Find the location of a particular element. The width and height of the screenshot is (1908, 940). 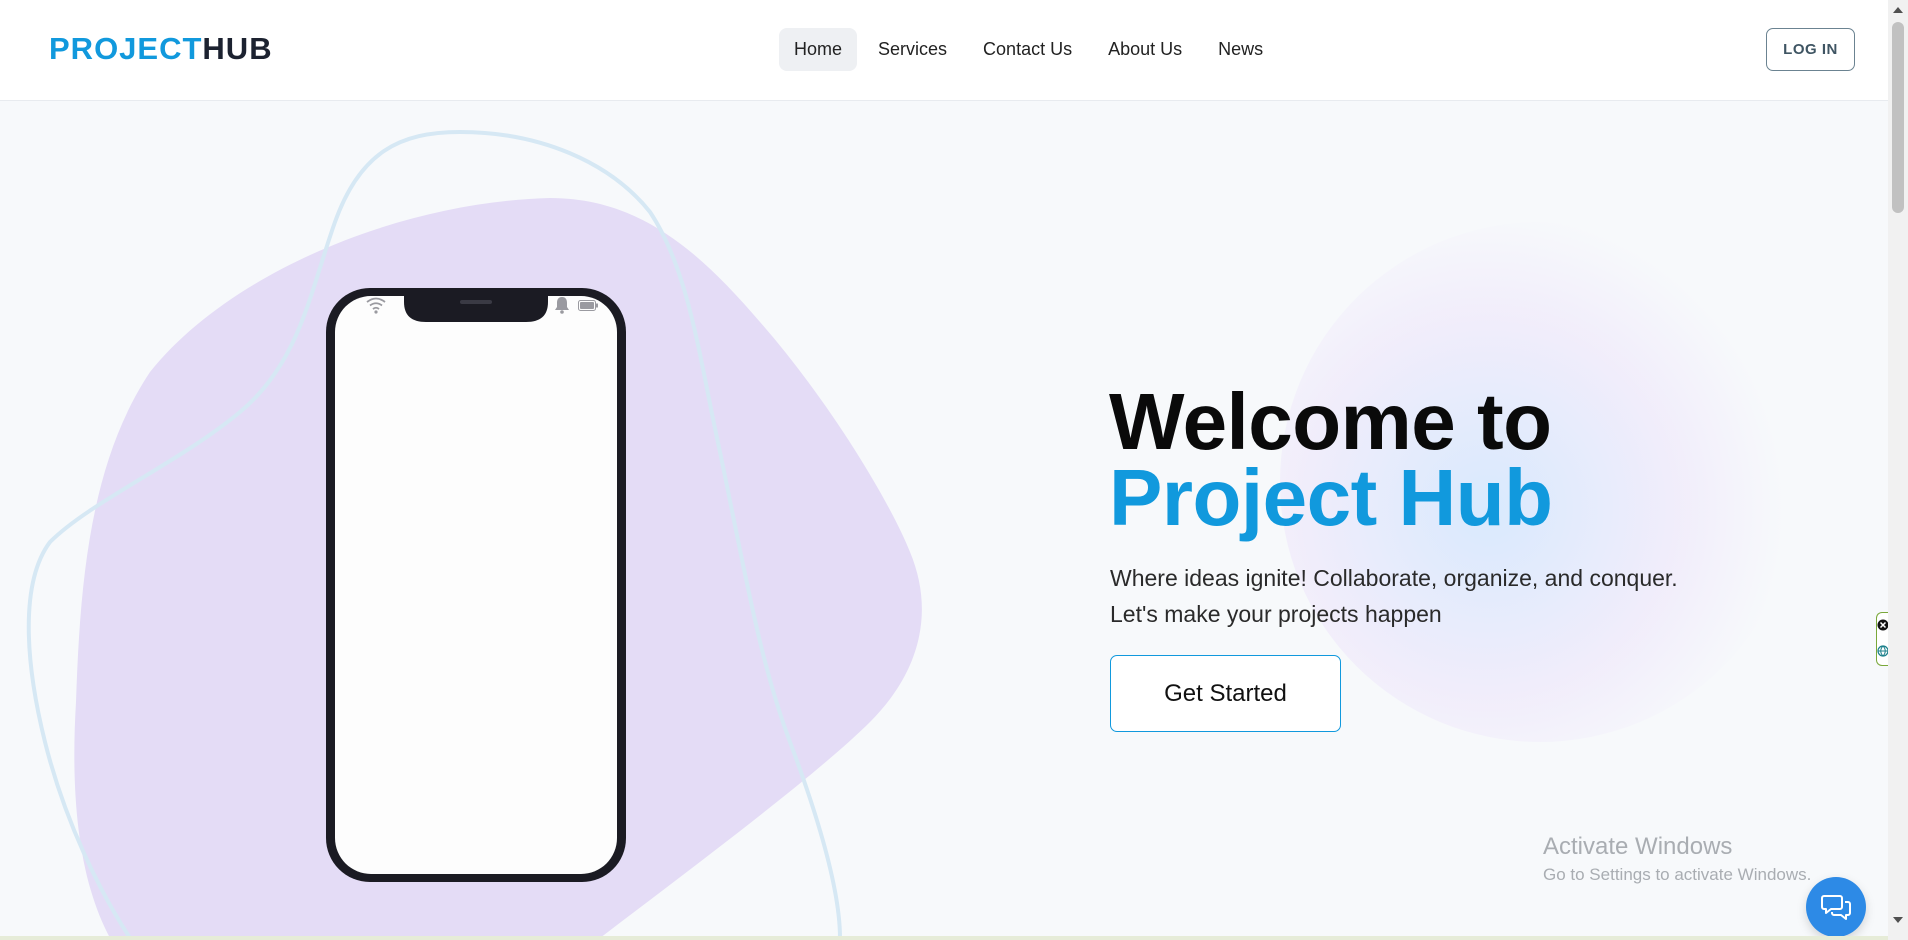

brand-logo: PROJECTHUB is located at coordinates (161, 49).